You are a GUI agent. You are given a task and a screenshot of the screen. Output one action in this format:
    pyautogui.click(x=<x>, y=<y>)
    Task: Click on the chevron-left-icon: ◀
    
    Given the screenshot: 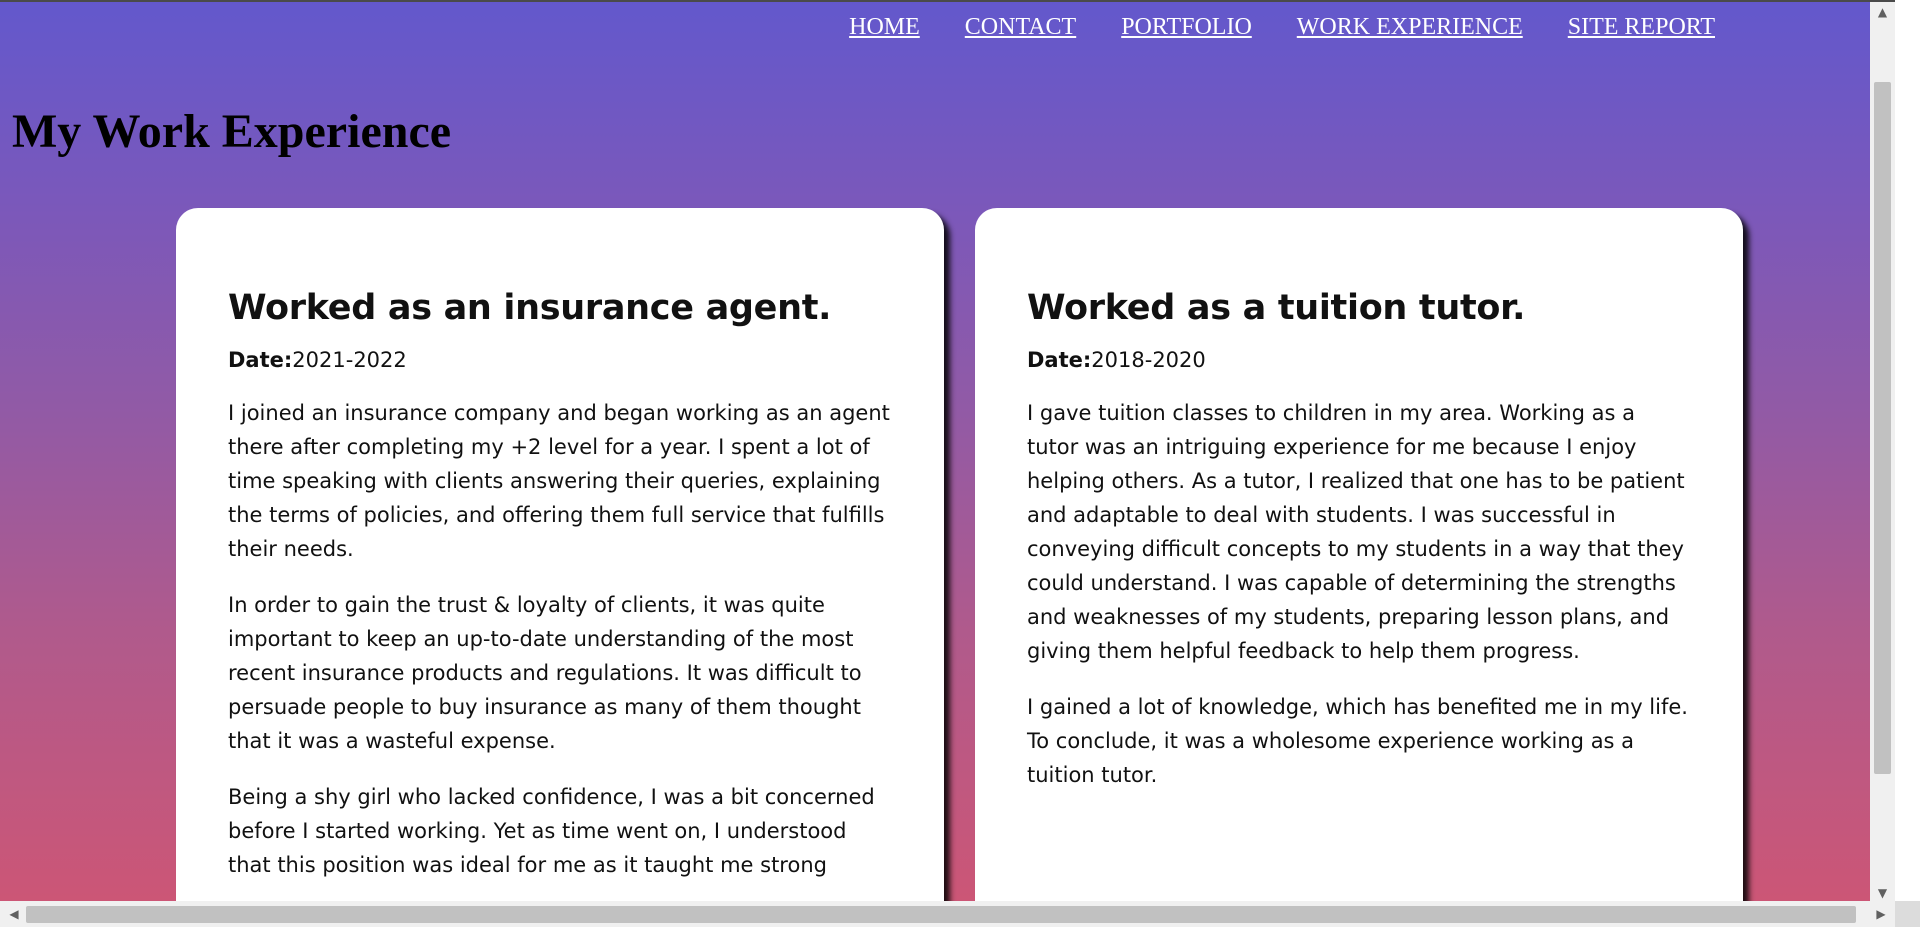 What is the action you would take?
    pyautogui.click(x=14, y=914)
    